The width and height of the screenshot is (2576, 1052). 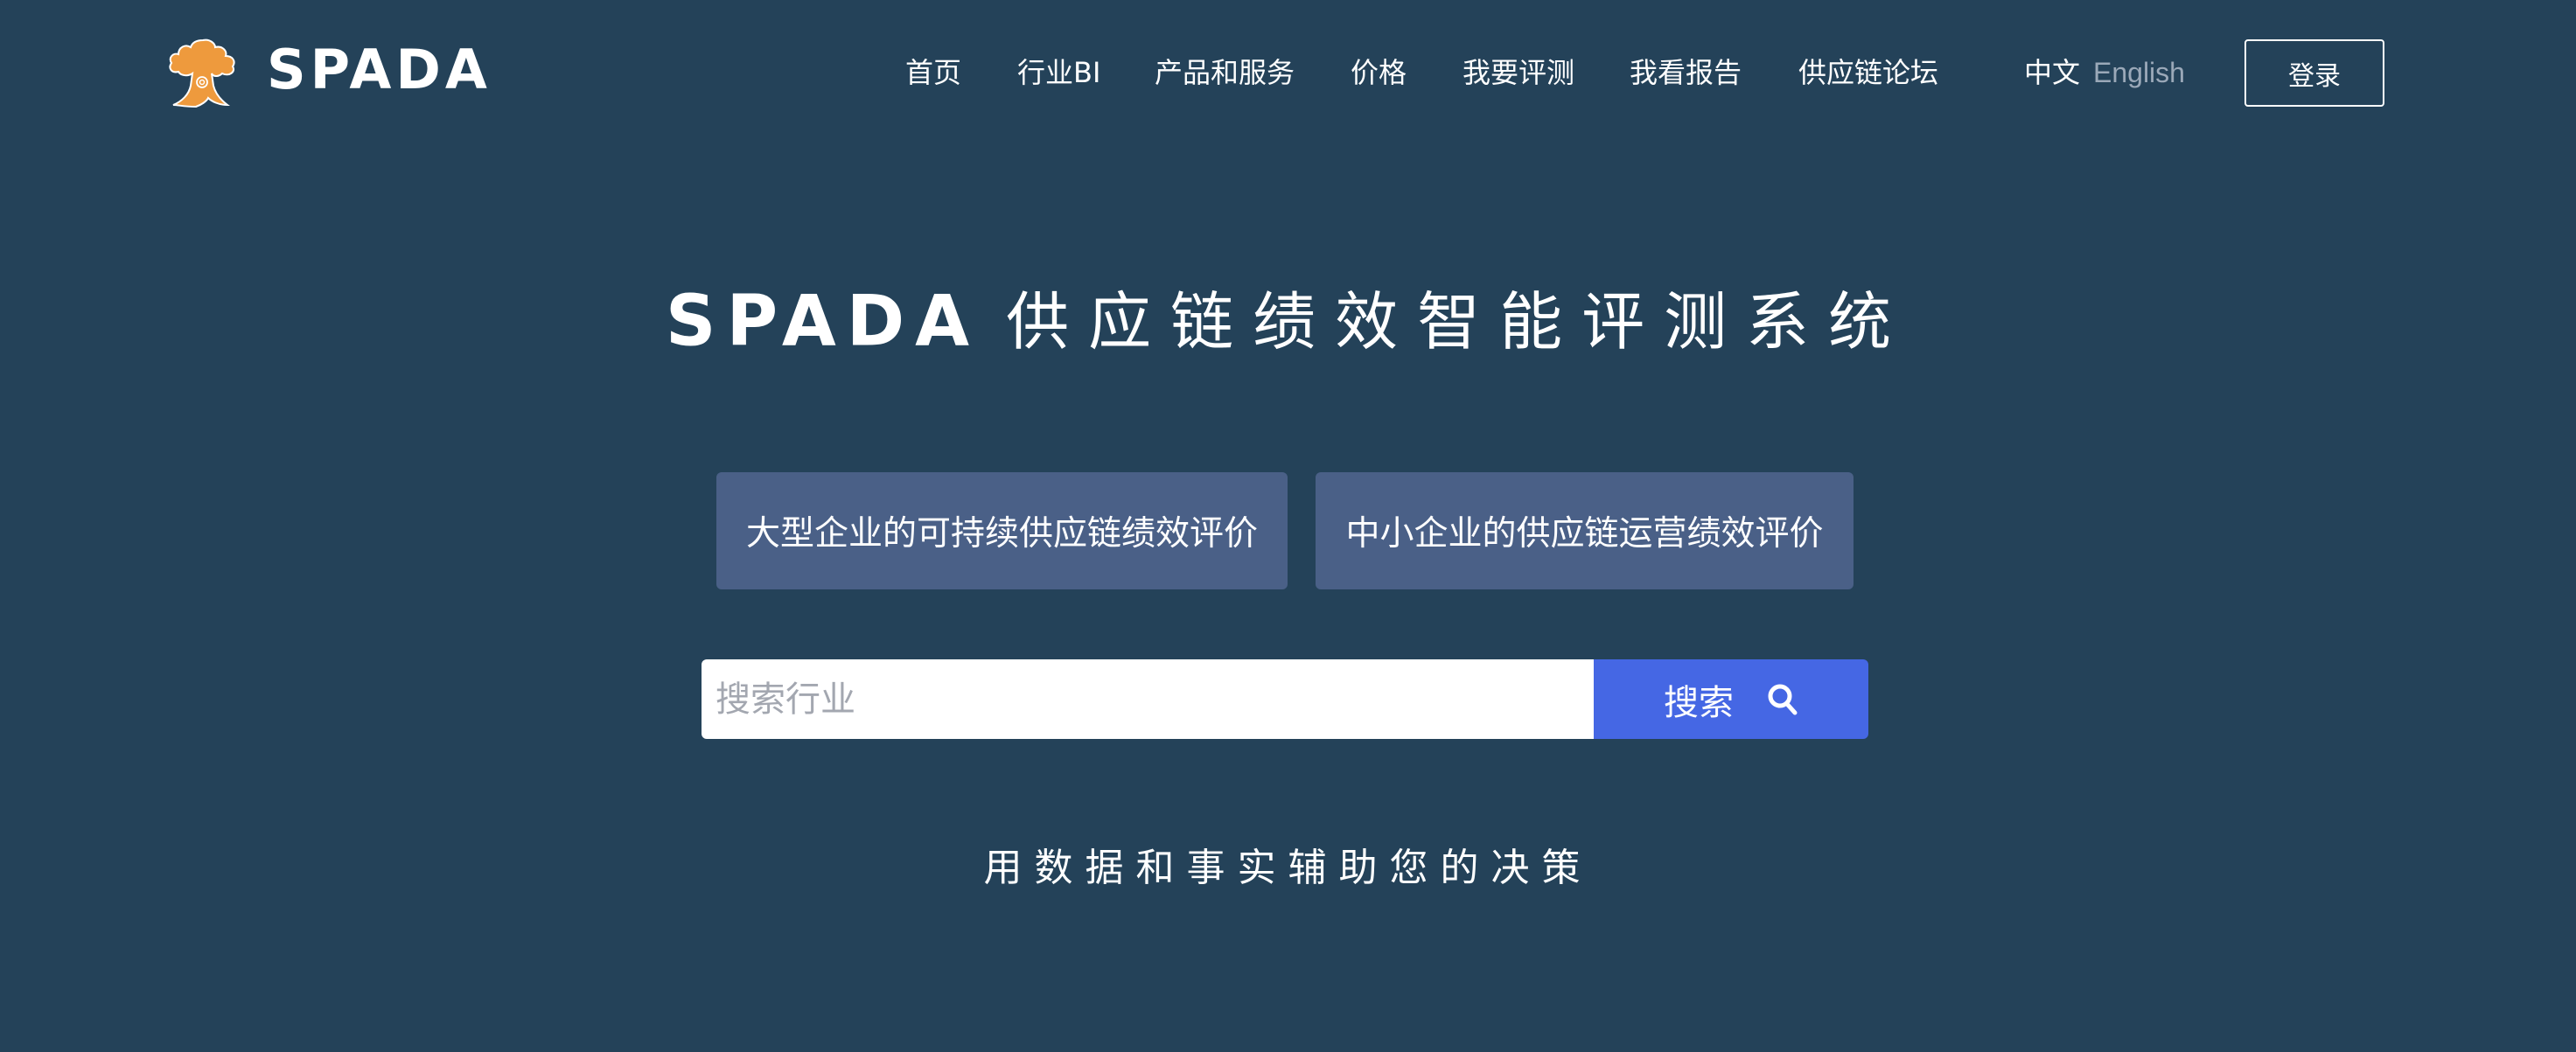 What do you see at coordinates (1686, 72) in the screenshot?
I see `nav-item-reports: 我看报告` at bounding box center [1686, 72].